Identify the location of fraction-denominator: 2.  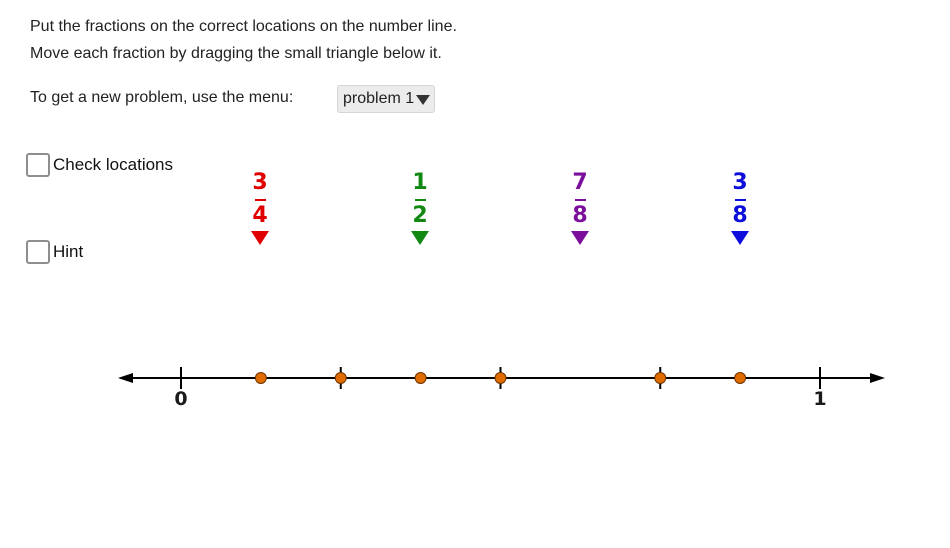
(420, 215).